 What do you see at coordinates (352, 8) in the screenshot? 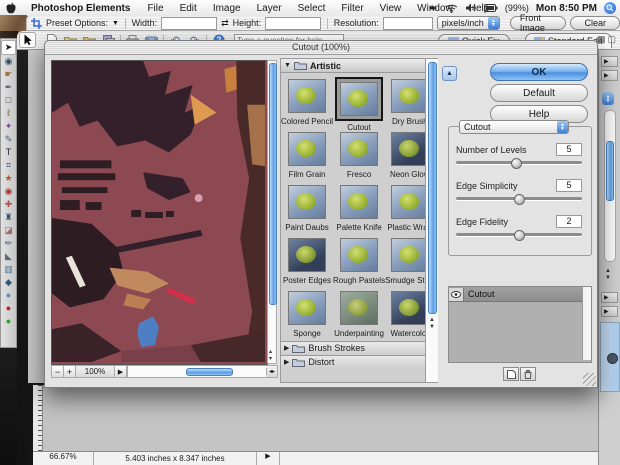
I see `menu-filter: Filter` at bounding box center [352, 8].